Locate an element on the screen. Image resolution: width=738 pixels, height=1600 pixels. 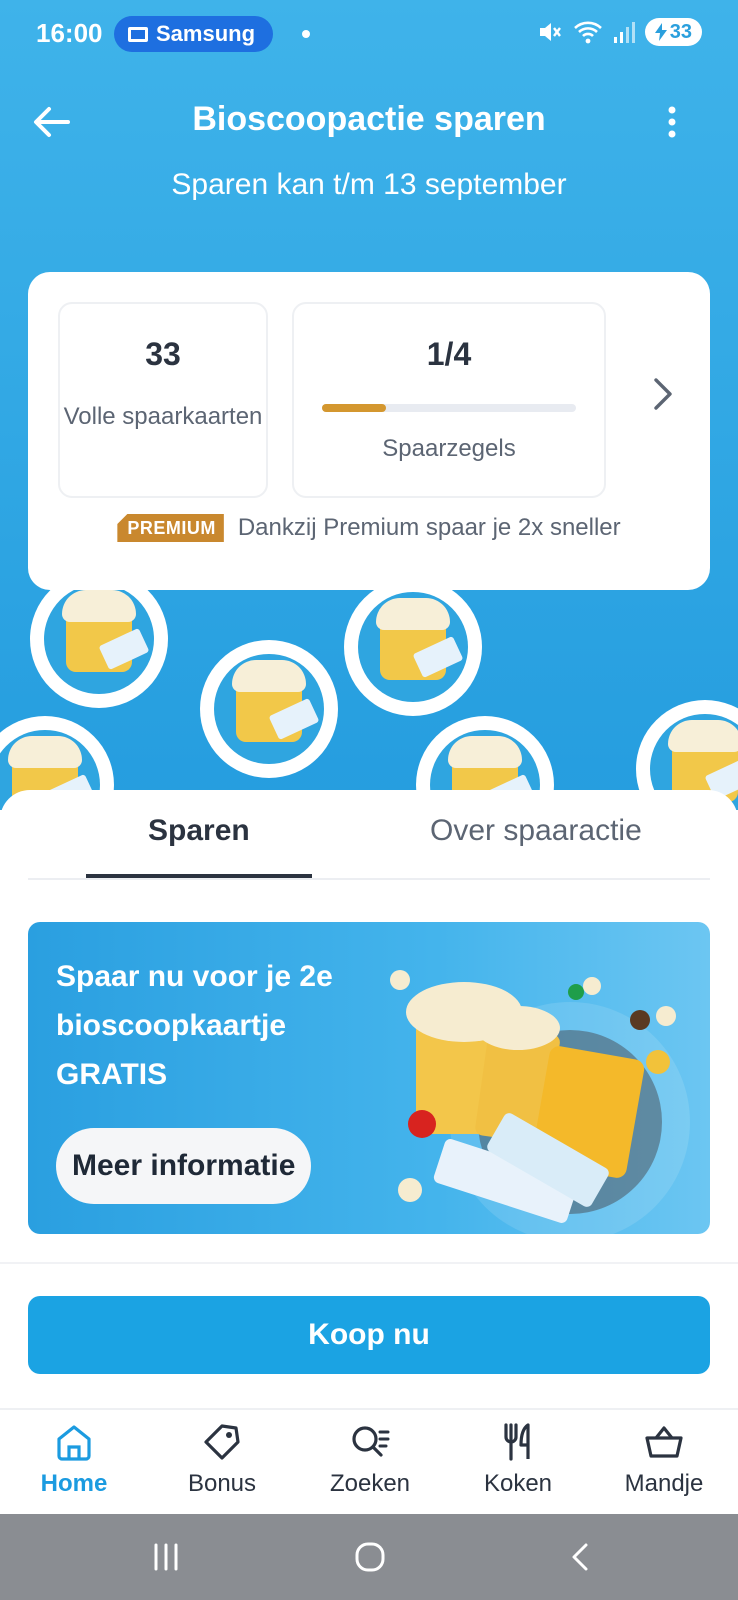
nav-zoeken: Zoeken is located at coordinates (370, 1459).